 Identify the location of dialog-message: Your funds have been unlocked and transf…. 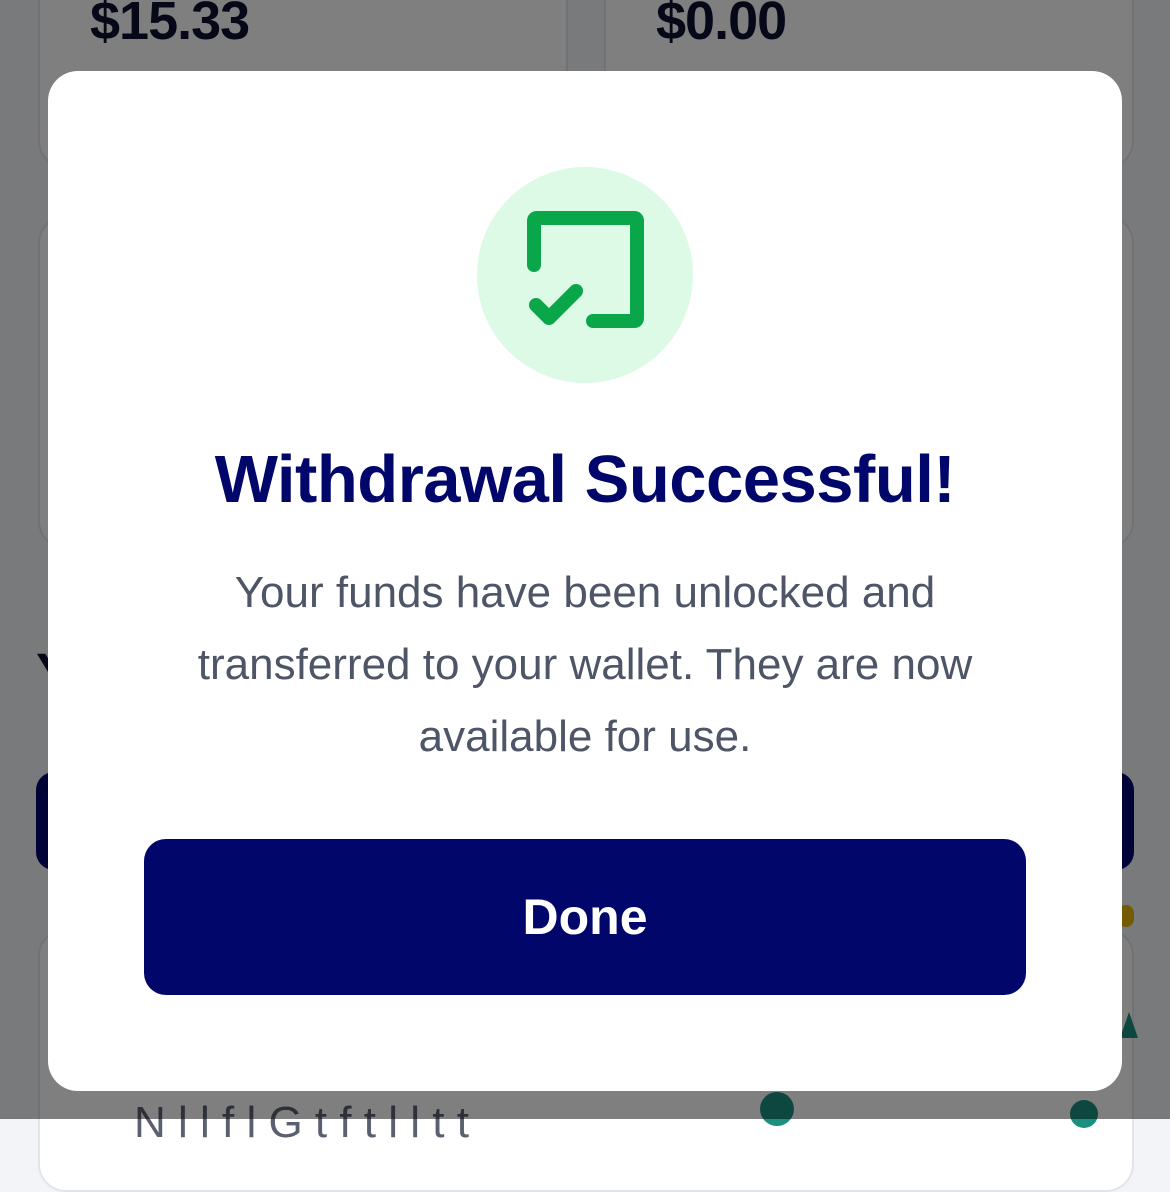
(585, 664).